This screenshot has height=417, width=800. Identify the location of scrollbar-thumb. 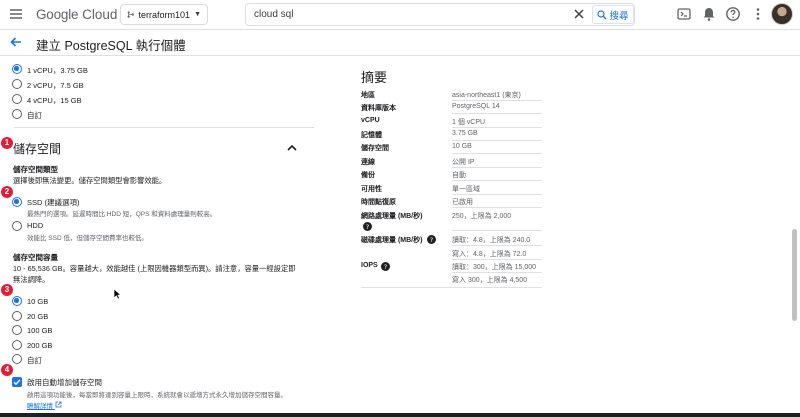
(794, 275).